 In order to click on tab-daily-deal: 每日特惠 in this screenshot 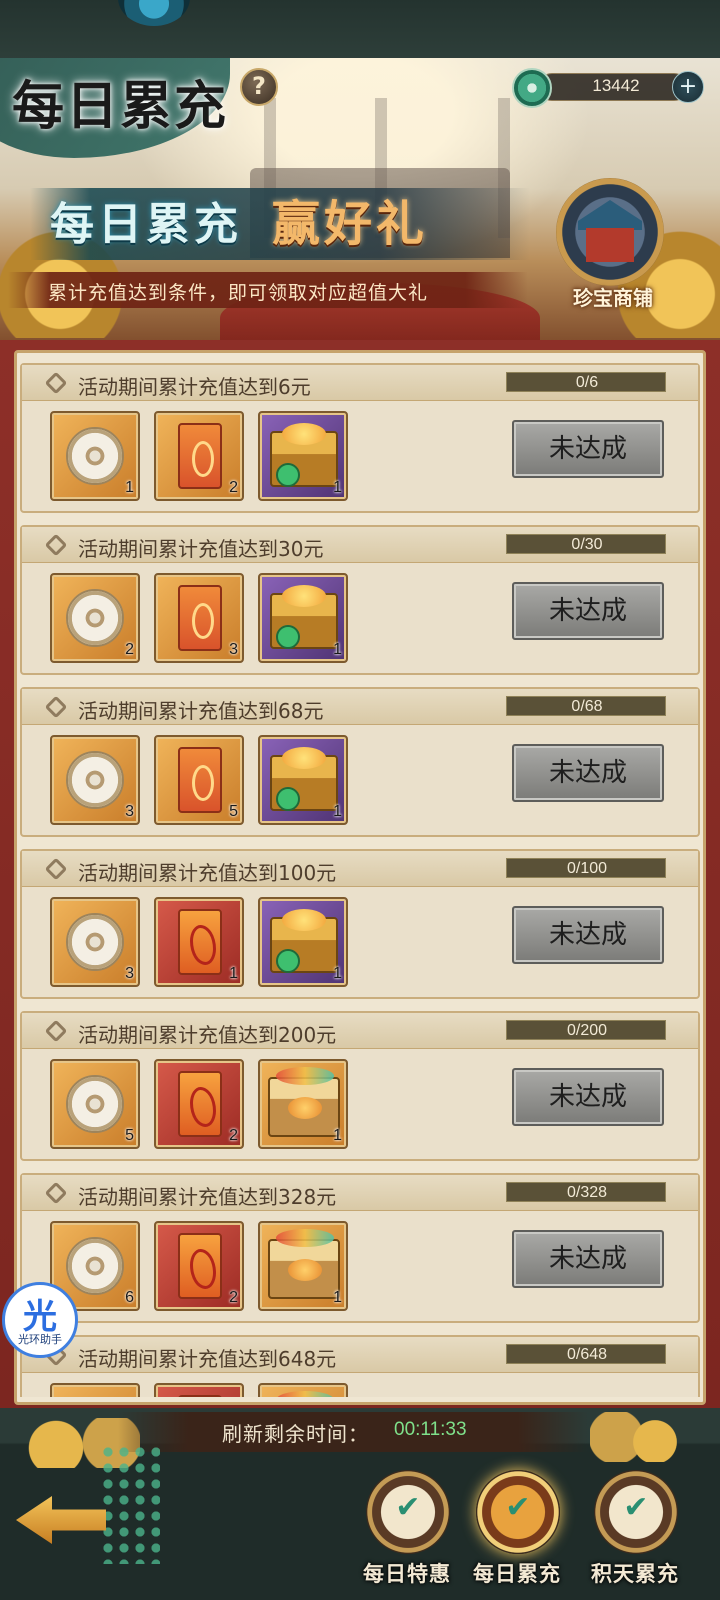, I will do `click(407, 1535)`.